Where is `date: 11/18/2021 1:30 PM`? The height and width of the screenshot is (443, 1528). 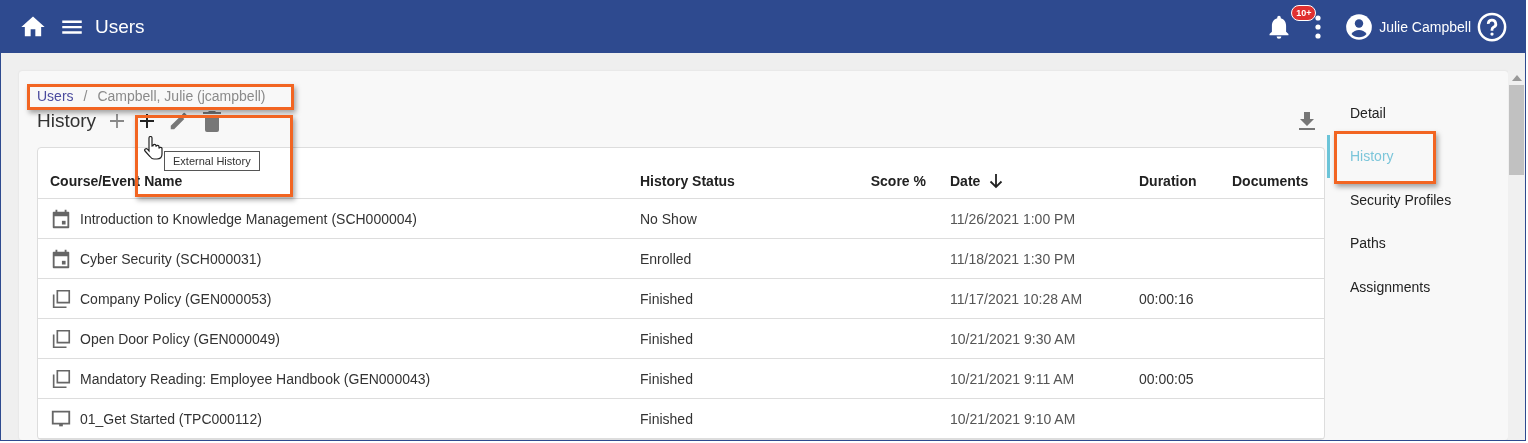
date: 11/18/2021 1:30 PM is located at coordinates (1013, 258).